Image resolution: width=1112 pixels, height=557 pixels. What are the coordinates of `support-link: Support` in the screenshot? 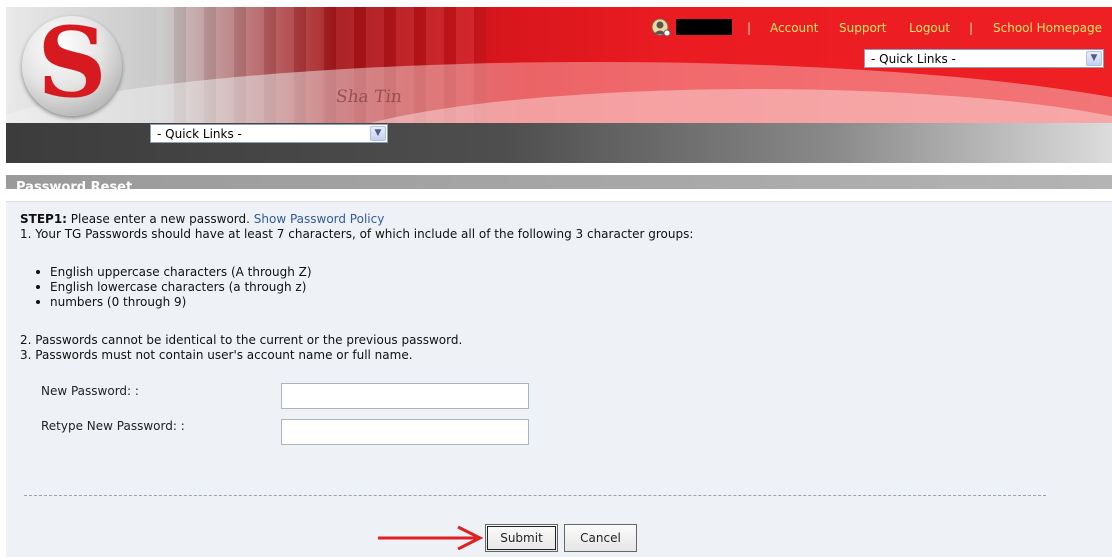 It's located at (862, 28).